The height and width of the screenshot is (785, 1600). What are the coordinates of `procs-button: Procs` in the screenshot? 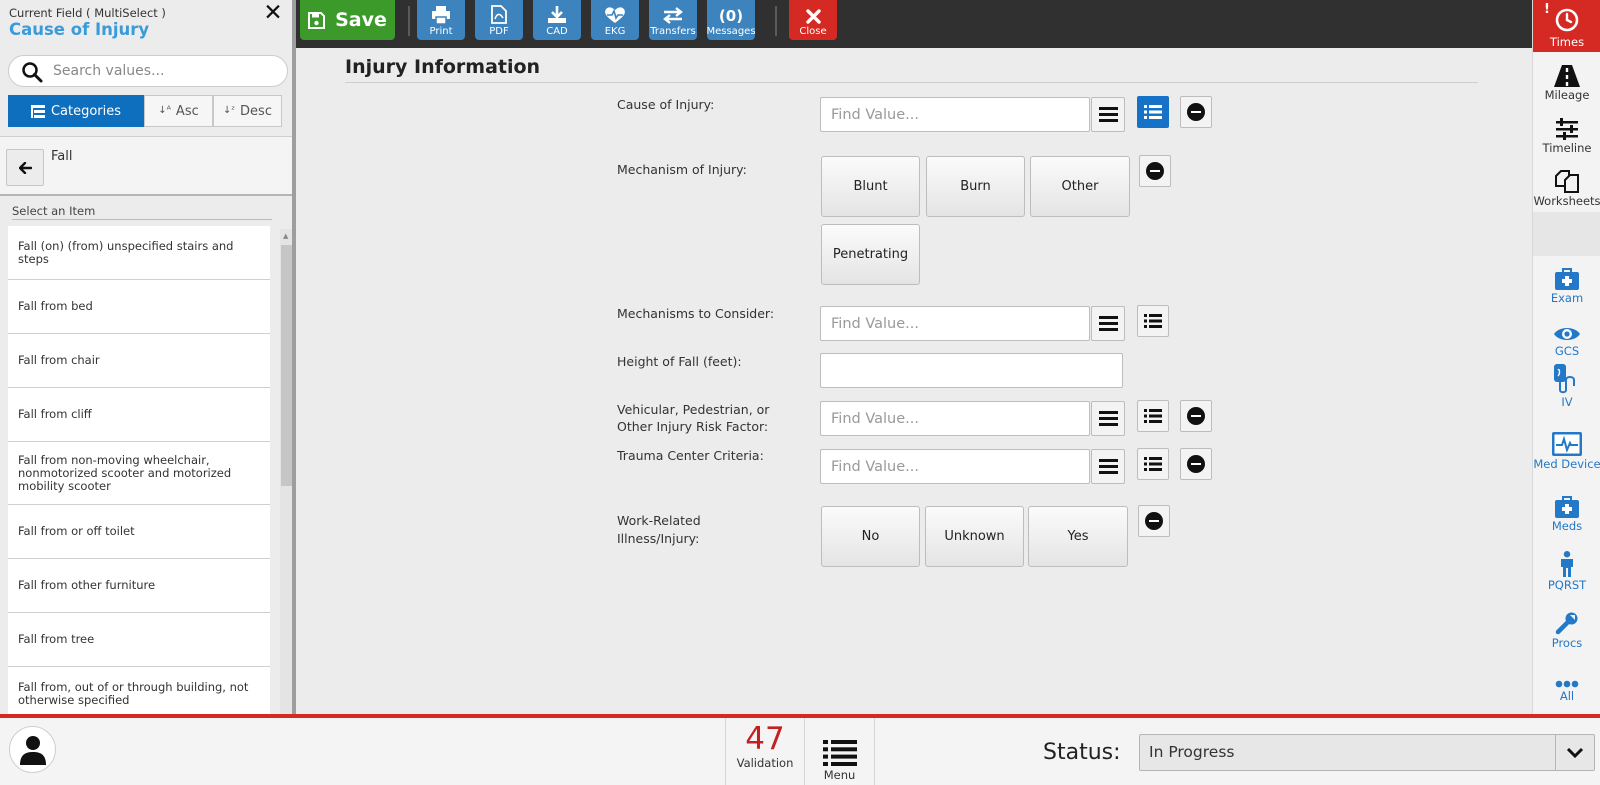 It's located at (1566, 627).